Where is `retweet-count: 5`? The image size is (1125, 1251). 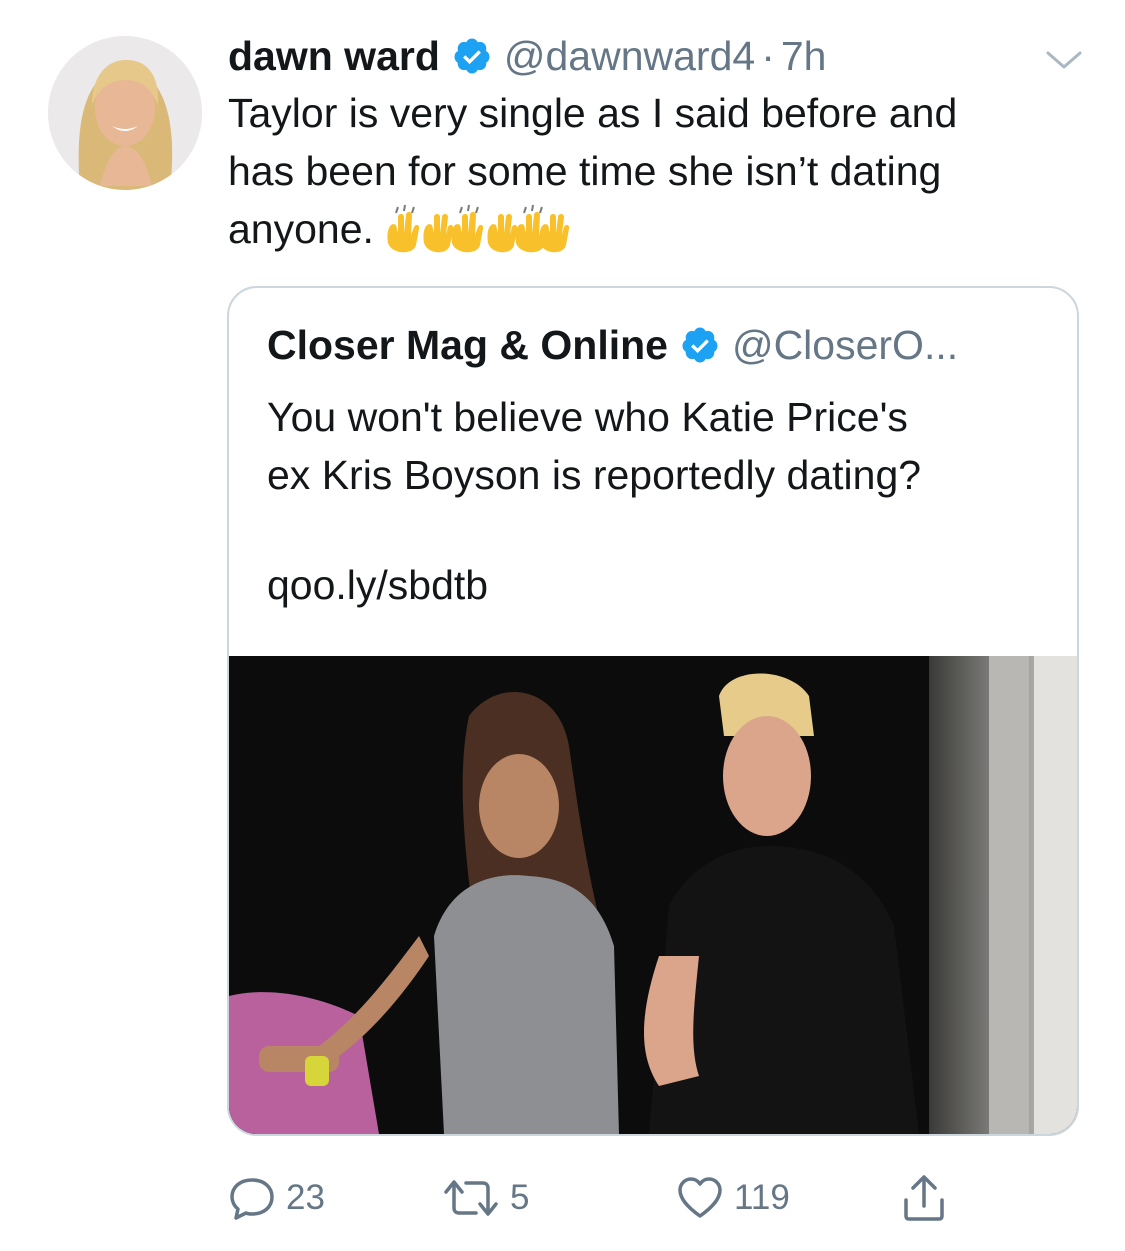 retweet-count: 5 is located at coordinates (520, 1197).